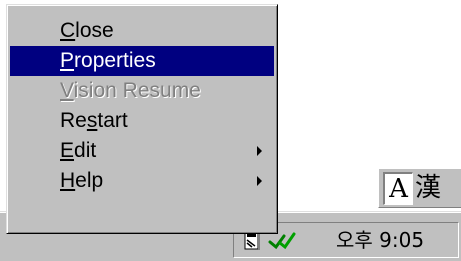  I want to click on ime-indicator: A 漢, so click(419, 188).